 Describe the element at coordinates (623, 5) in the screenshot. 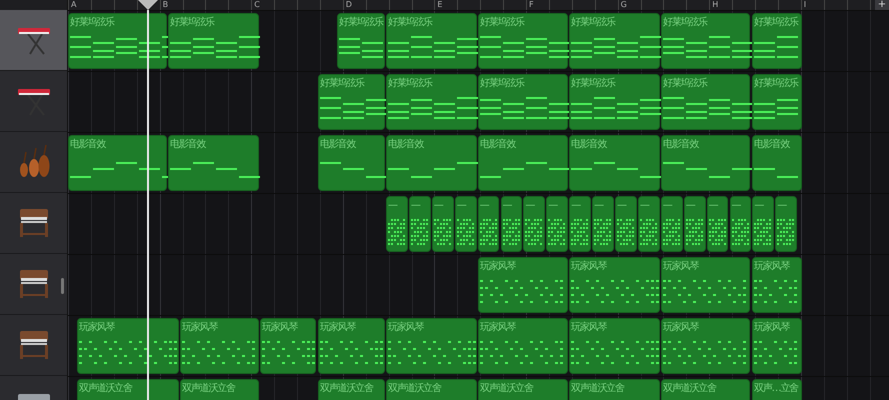

I see `section-marker: G` at that location.